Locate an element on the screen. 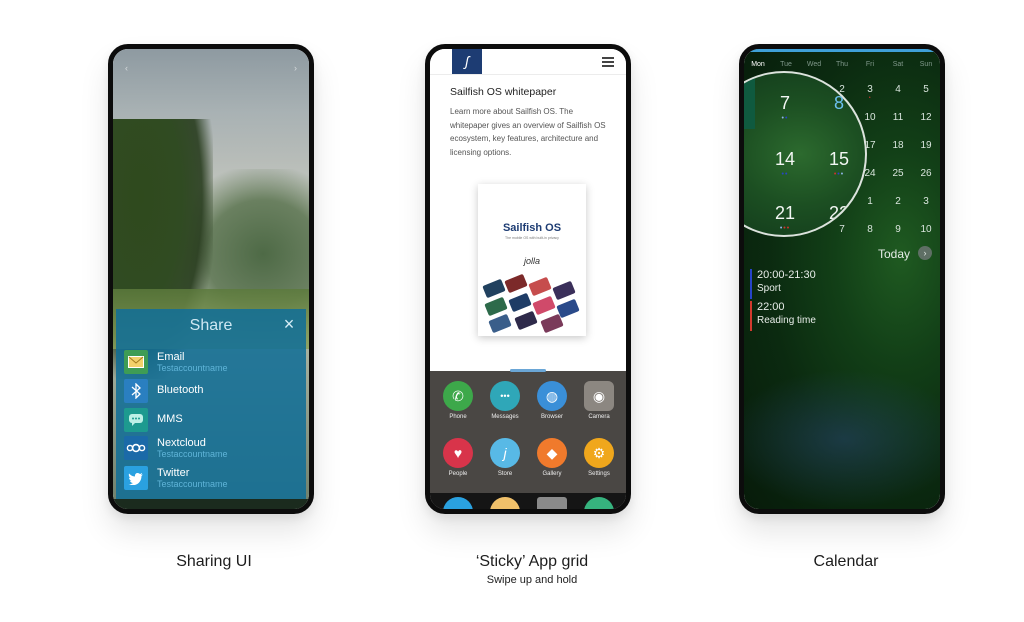 The width and height of the screenshot is (1024, 622). cover-subtitle: The mobile OS with built-in privacy is located at coordinates (532, 238).